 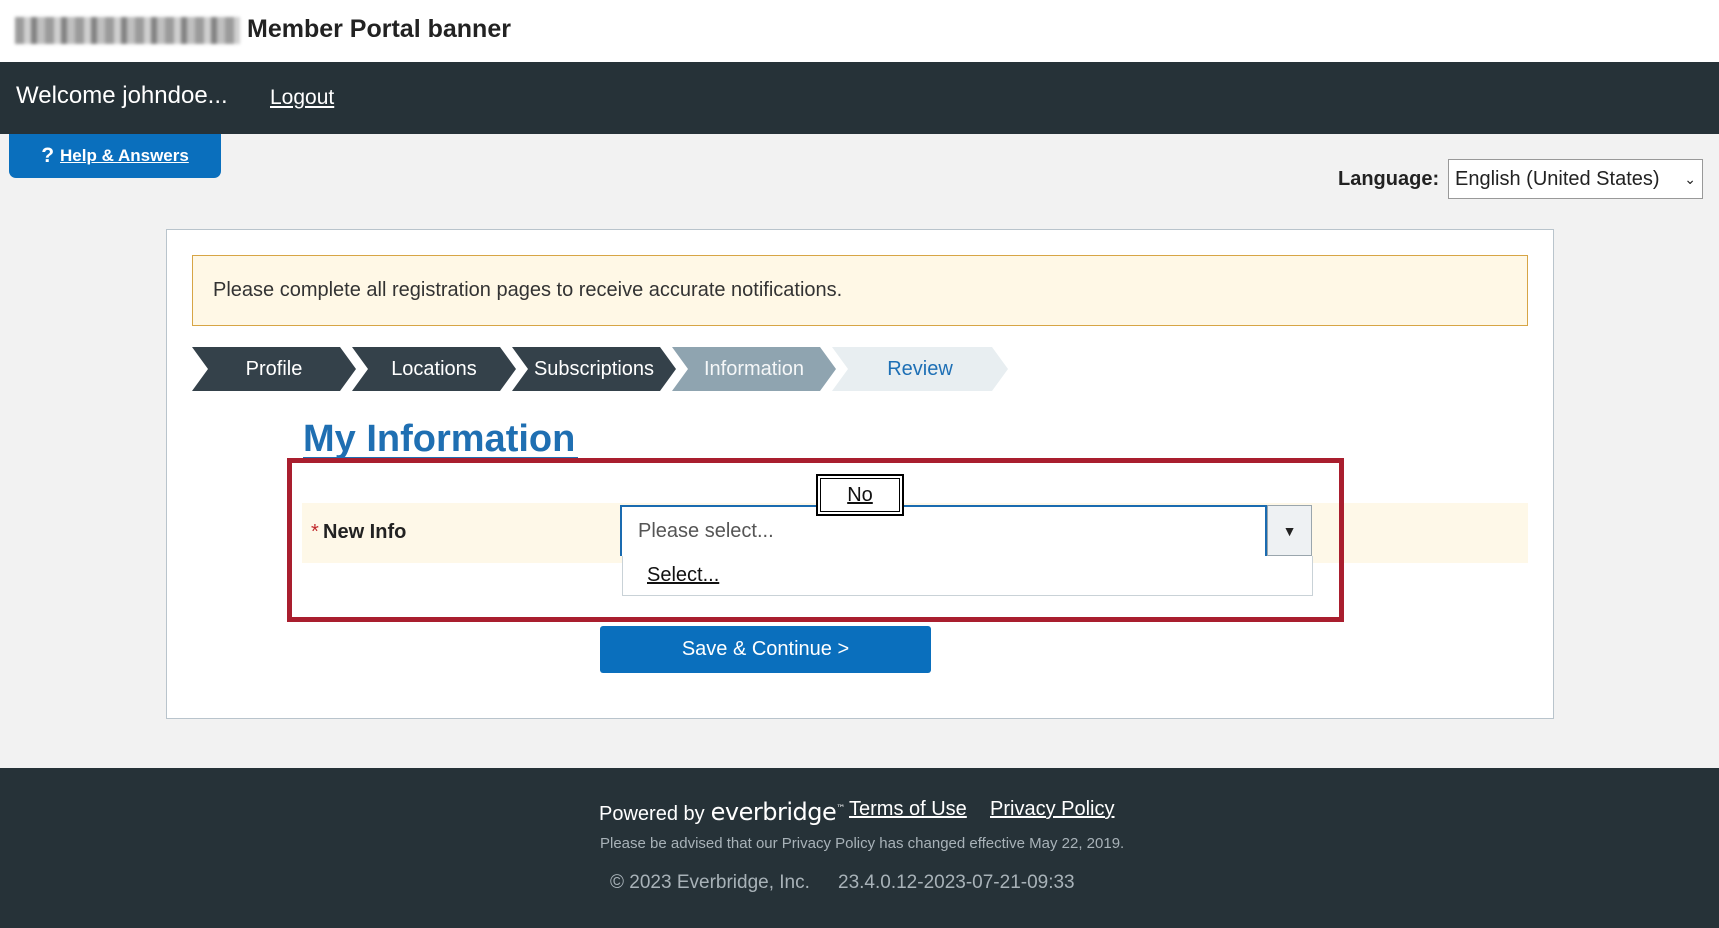 I want to click on help-answers-button: ? Help & Answers, so click(x=115, y=156).